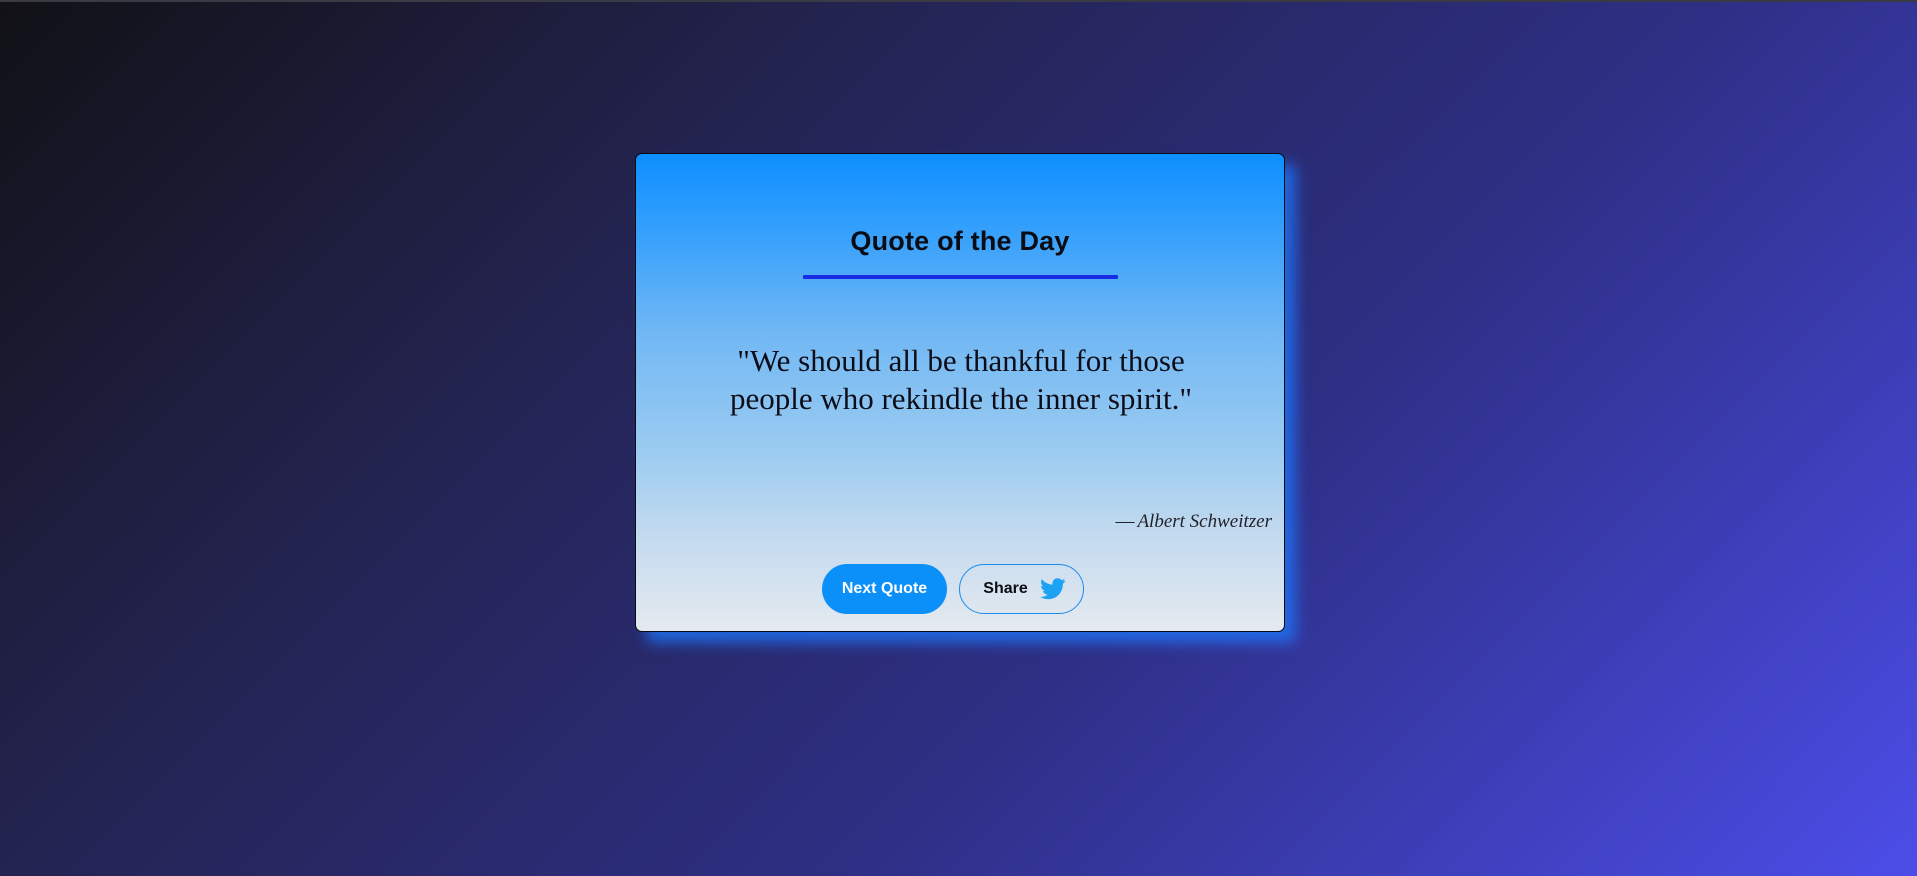 Image resolution: width=1917 pixels, height=876 pixels. What do you see at coordinates (958, 1) in the screenshot?
I see `top-border` at bounding box center [958, 1].